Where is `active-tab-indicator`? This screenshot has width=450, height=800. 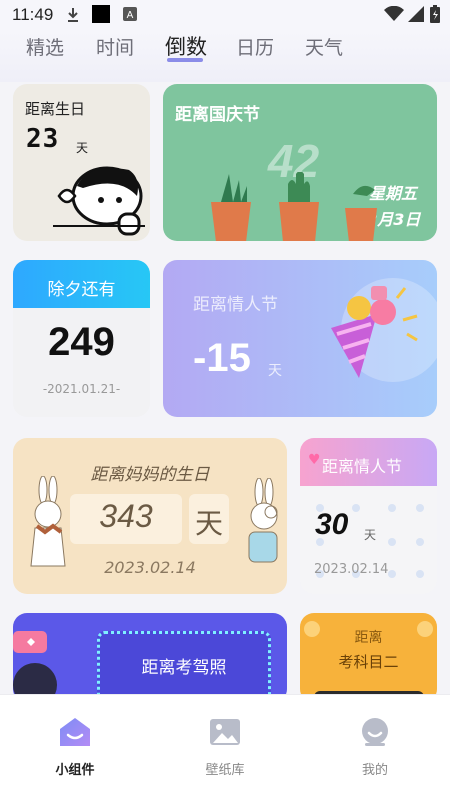 active-tab-indicator is located at coordinates (185, 60).